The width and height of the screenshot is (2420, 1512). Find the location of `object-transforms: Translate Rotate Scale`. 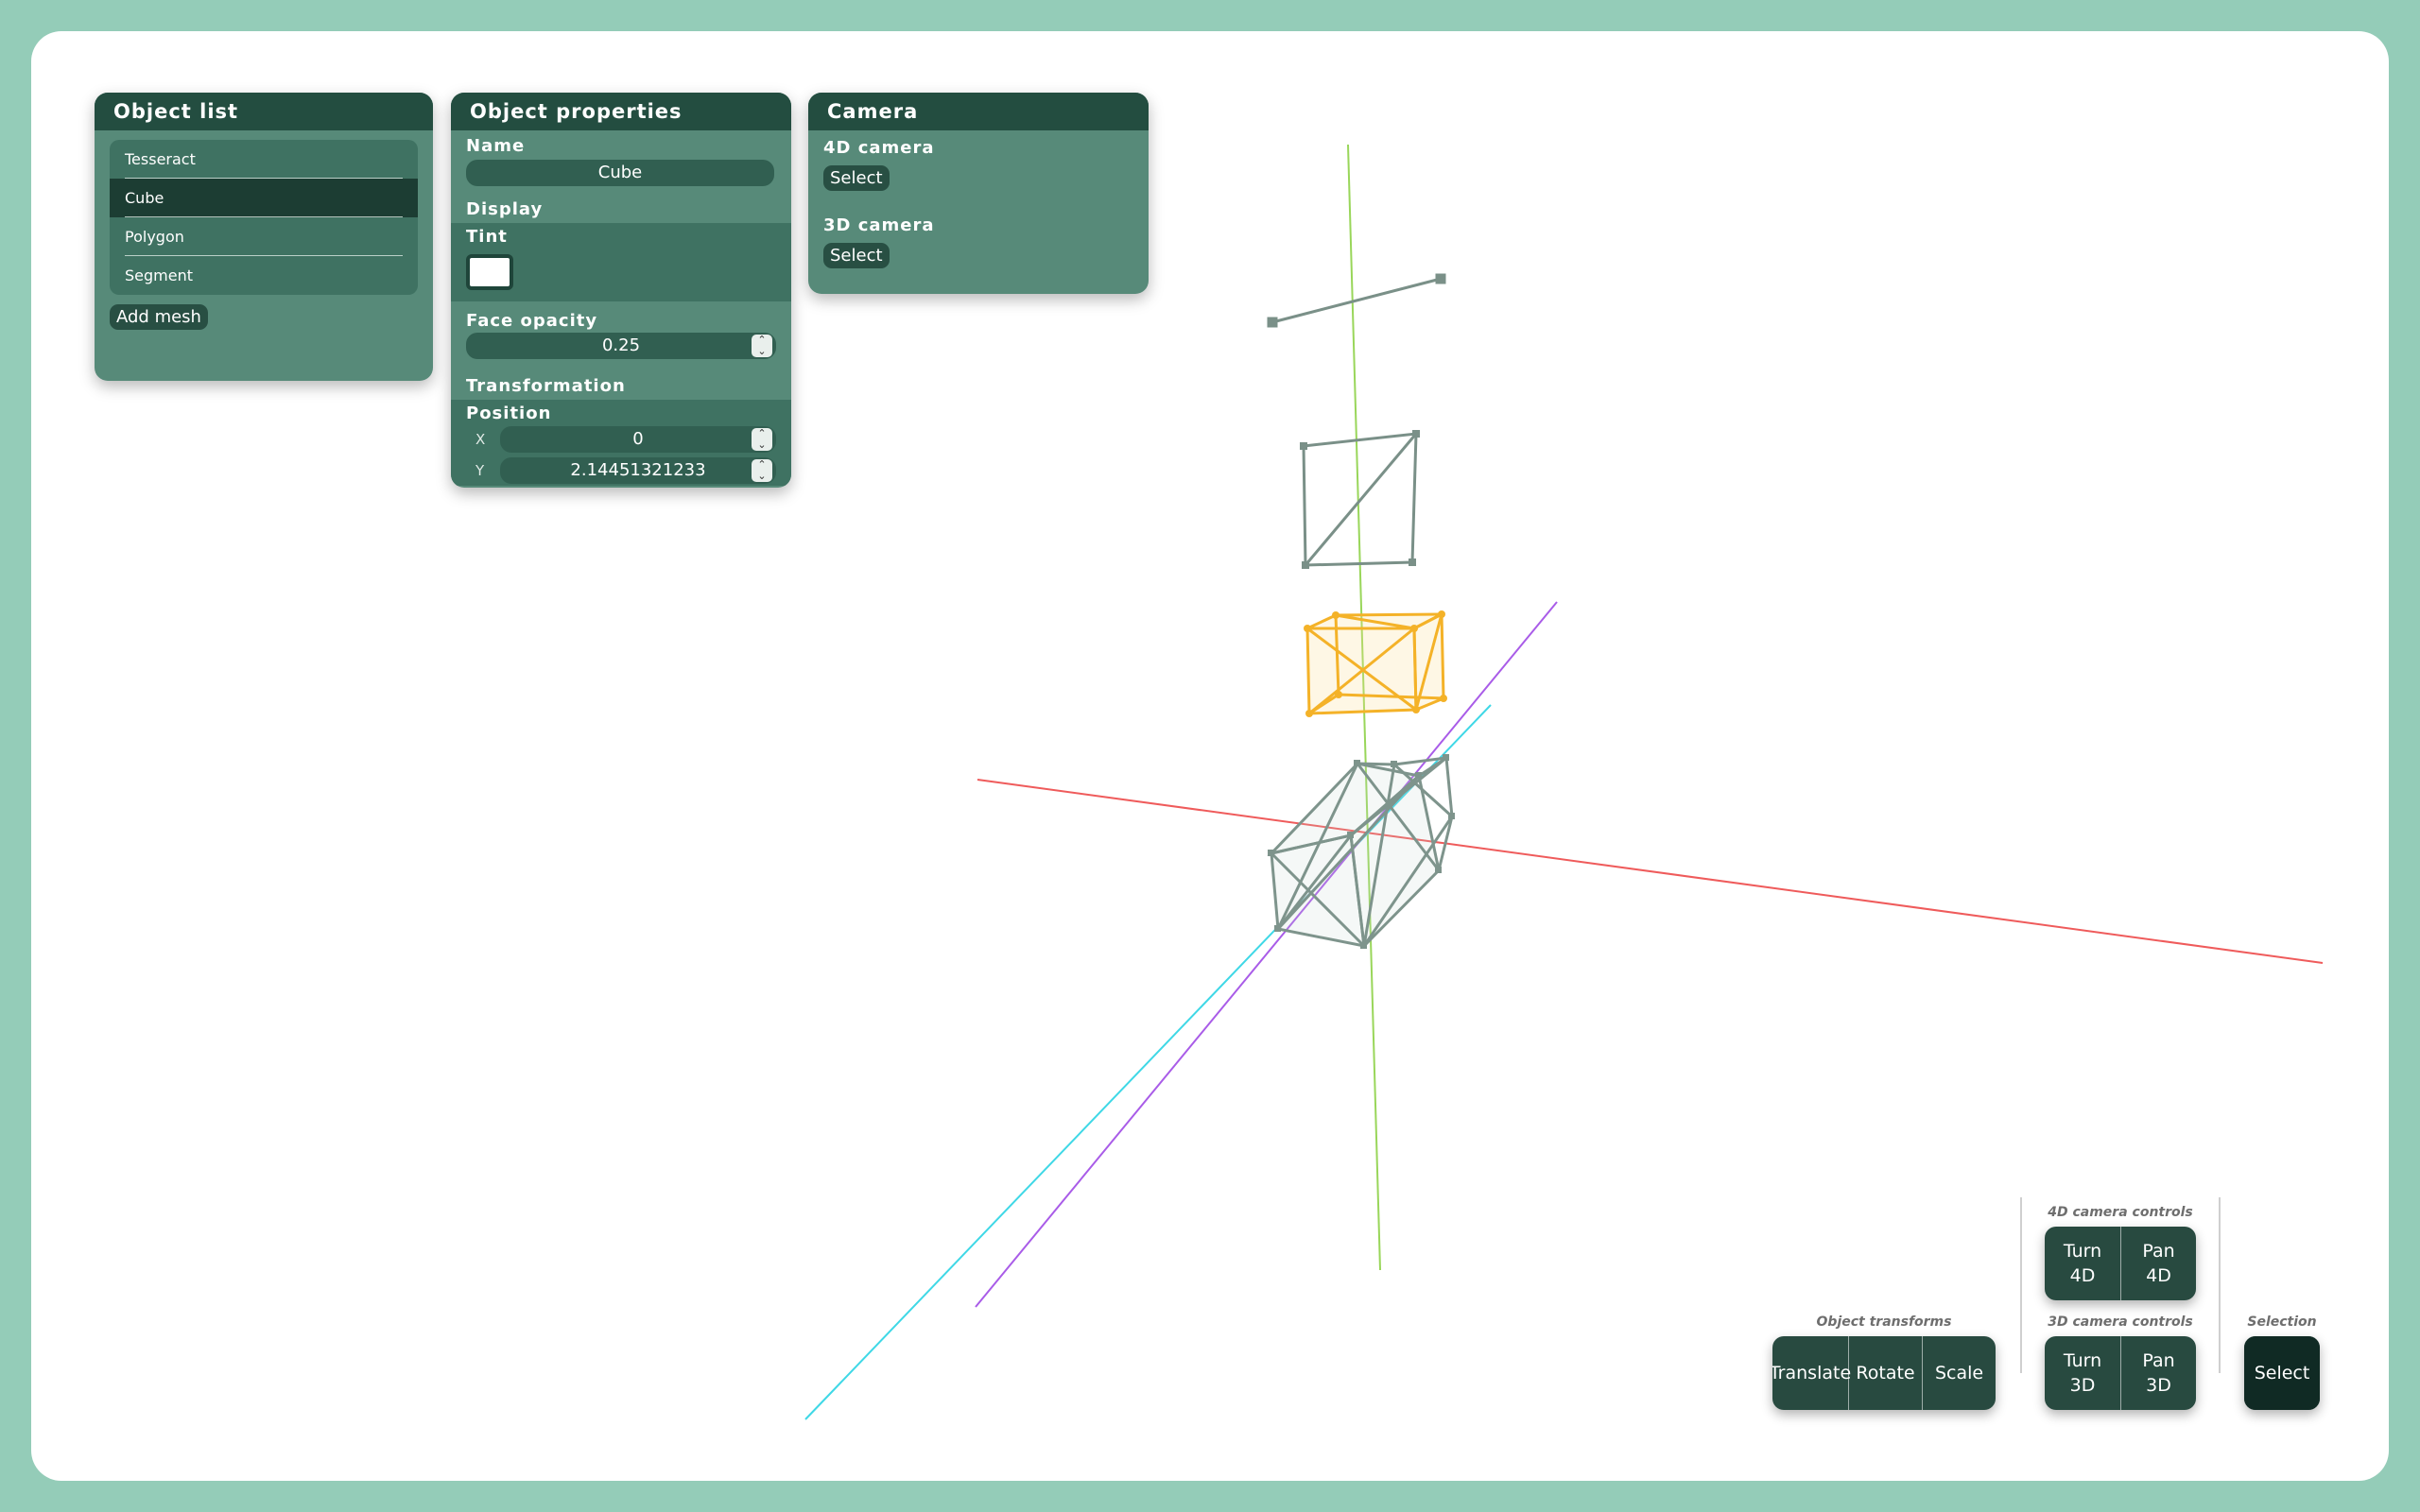

object-transforms: Translate Rotate Scale is located at coordinates (1884, 1373).